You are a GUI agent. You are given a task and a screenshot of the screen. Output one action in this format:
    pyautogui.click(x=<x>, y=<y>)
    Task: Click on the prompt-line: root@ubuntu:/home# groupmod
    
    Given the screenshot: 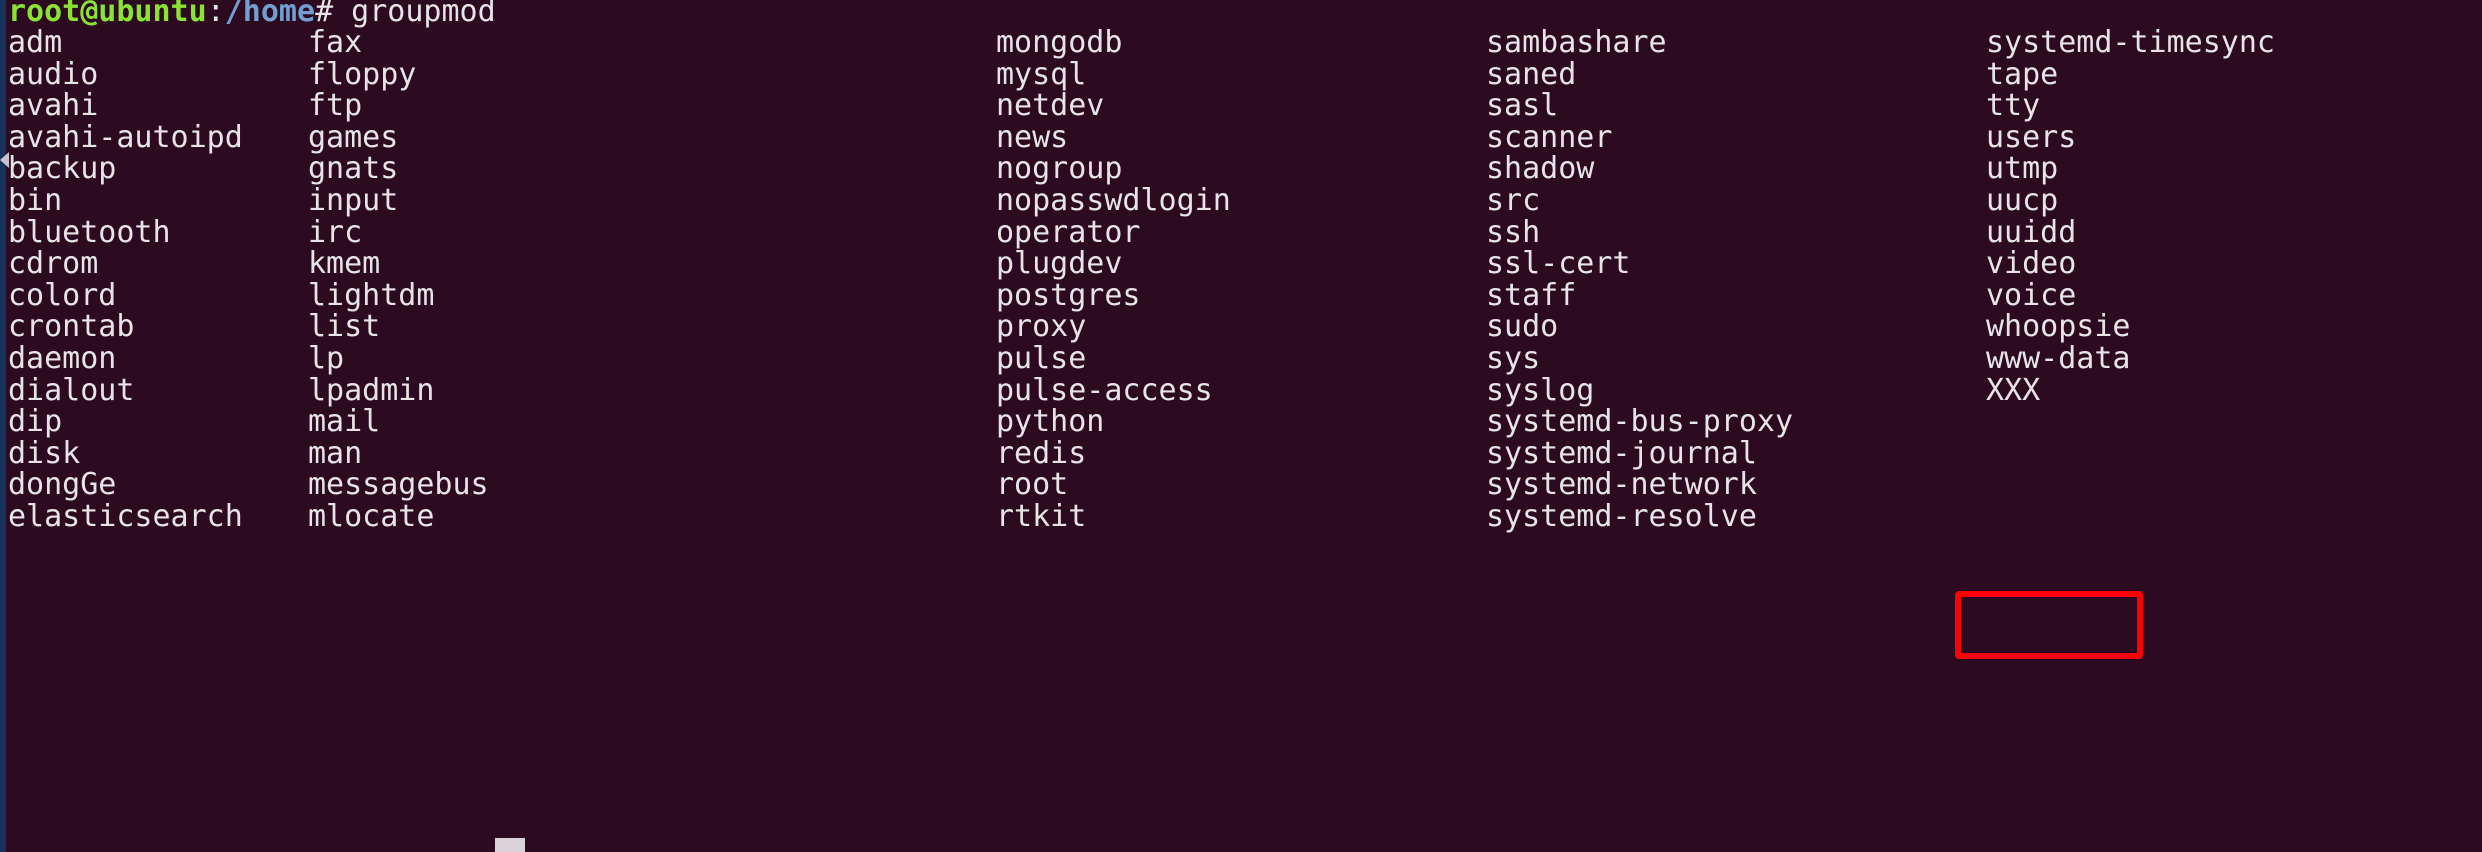 What is the action you would take?
    pyautogui.click(x=252, y=14)
    